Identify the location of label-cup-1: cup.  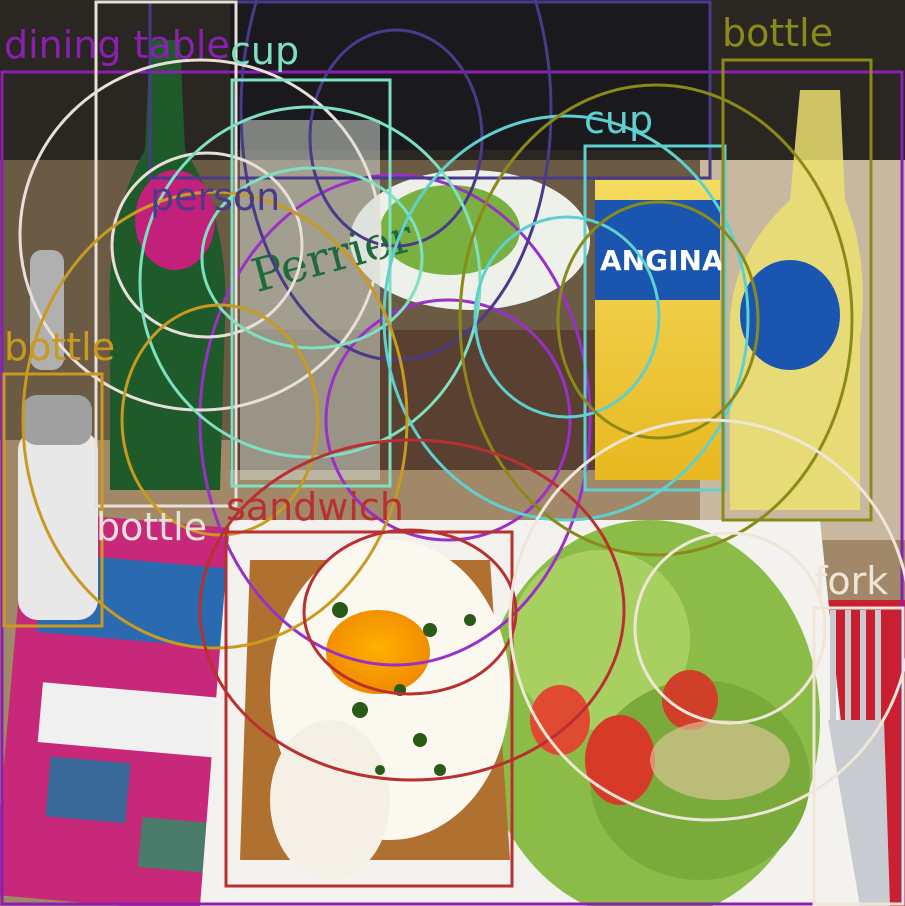
(264, 51).